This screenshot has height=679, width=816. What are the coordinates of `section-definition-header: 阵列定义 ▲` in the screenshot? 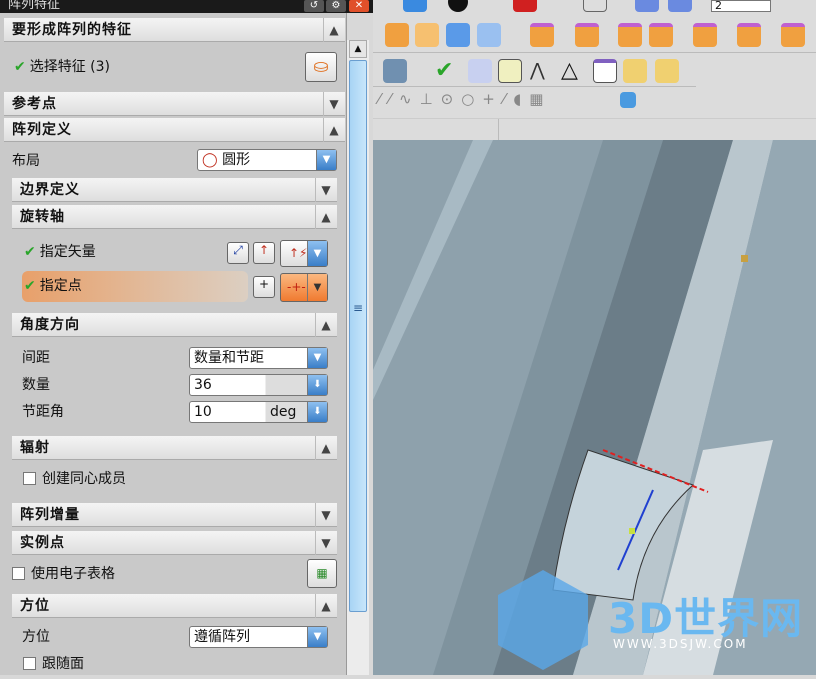 It's located at (174, 130).